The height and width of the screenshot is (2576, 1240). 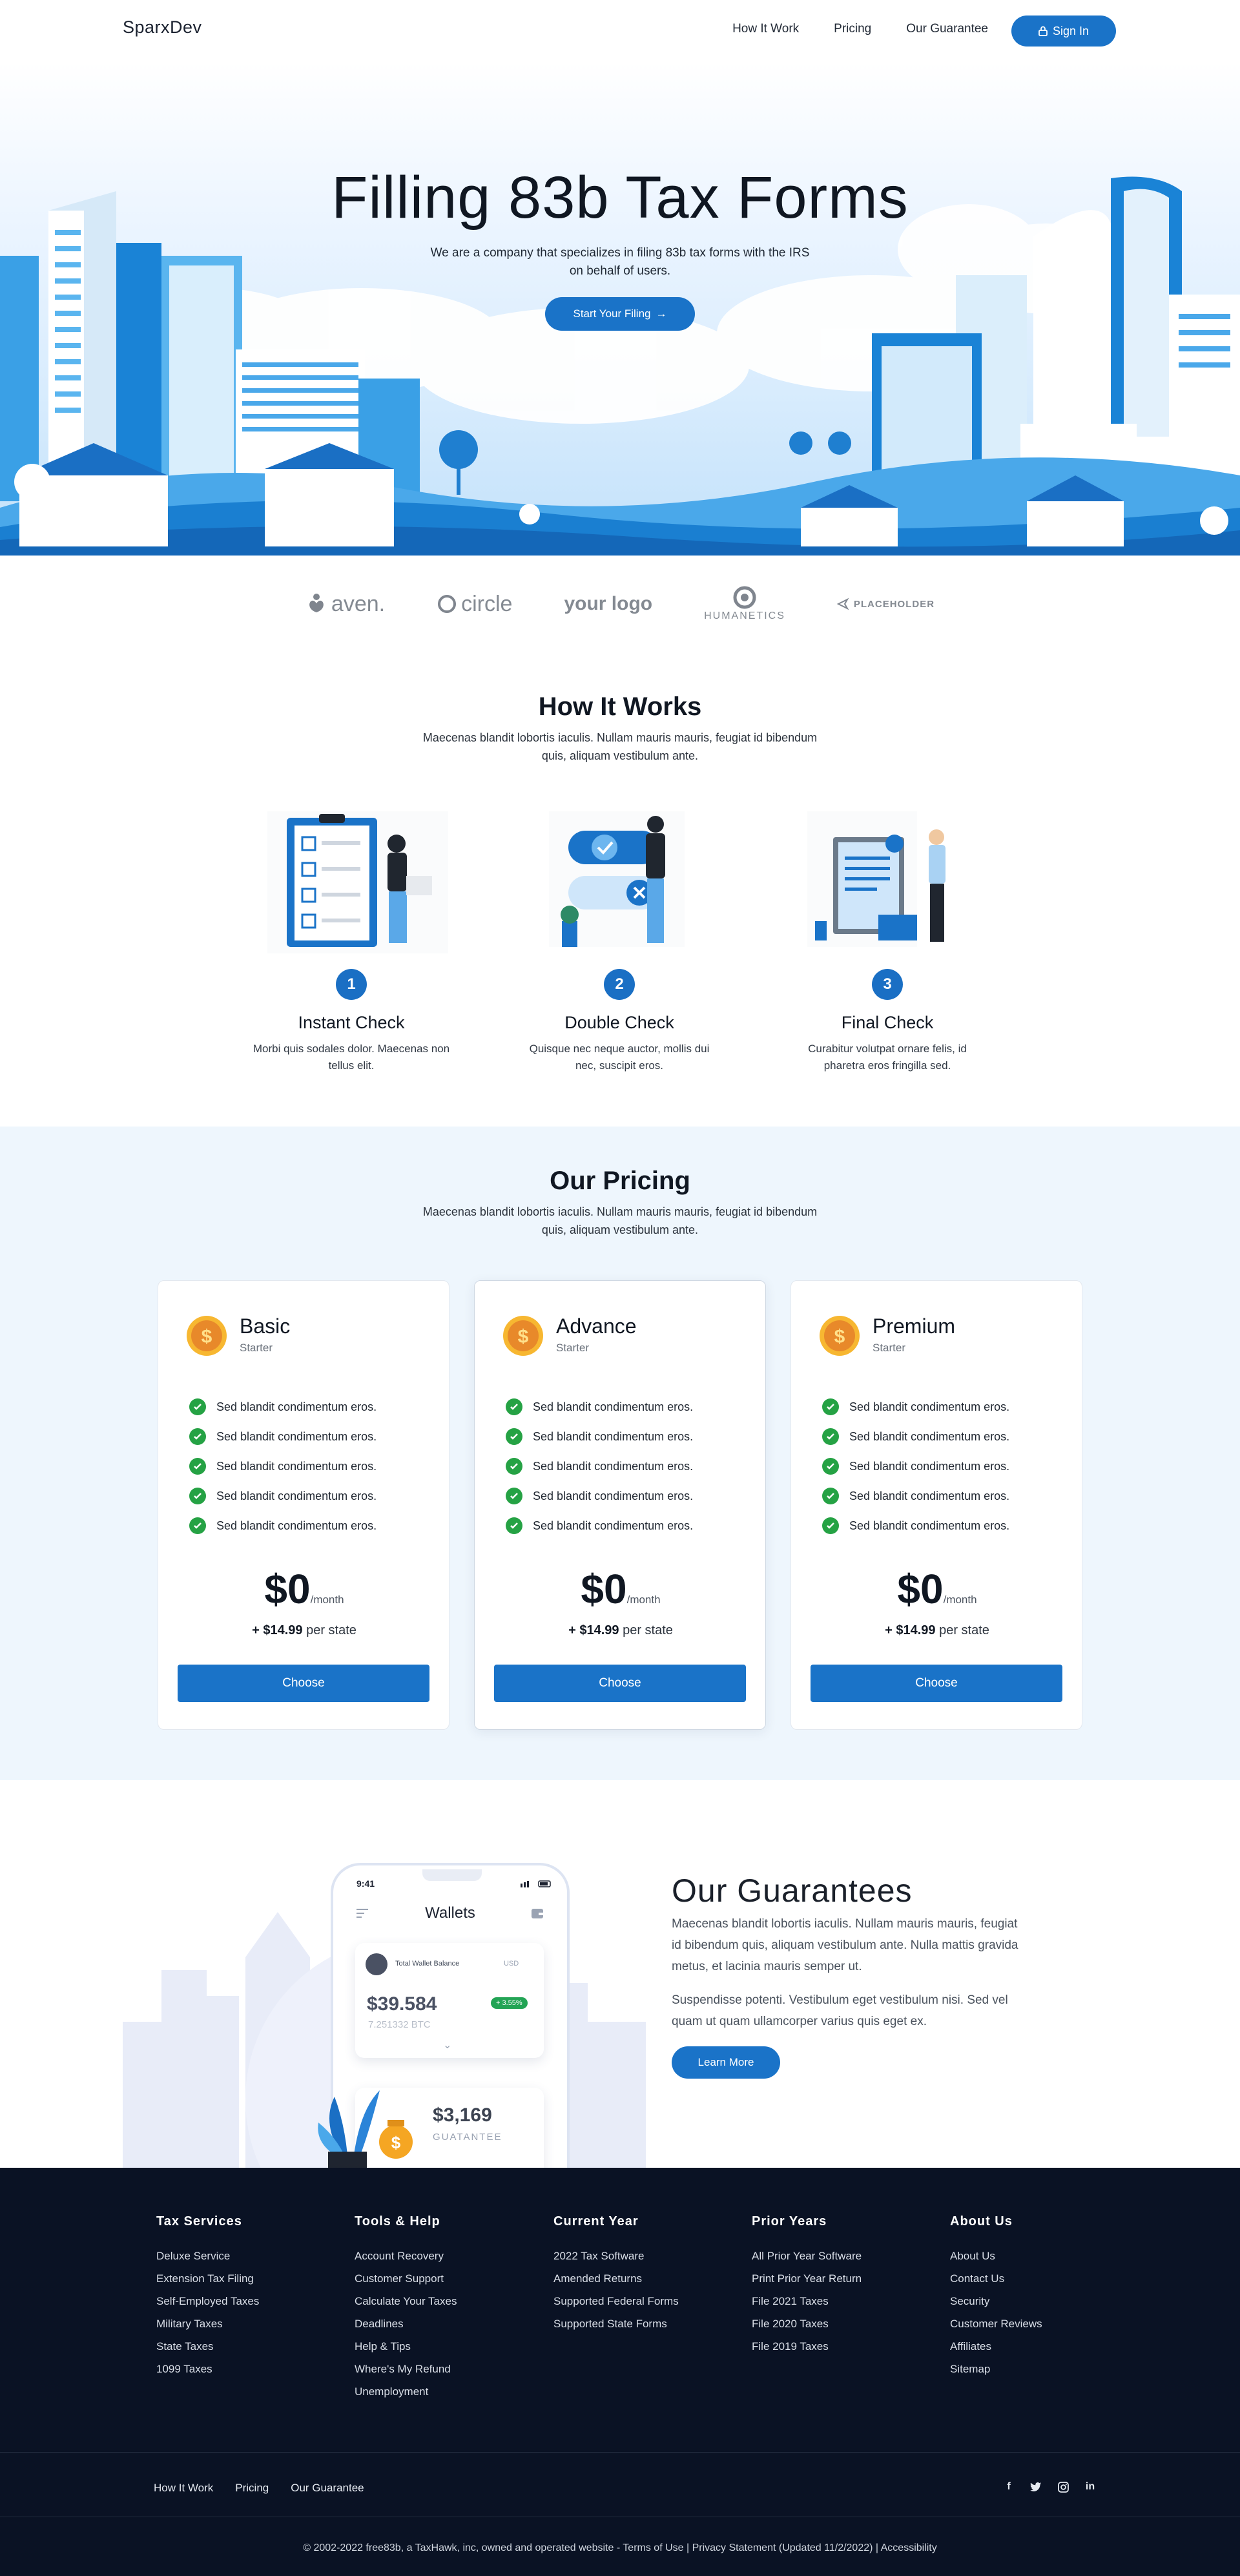 What do you see at coordinates (252, 2488) in the screenshot?
I see `footer-nav-pricing: Pricing` at bounding box center [252, 2488].